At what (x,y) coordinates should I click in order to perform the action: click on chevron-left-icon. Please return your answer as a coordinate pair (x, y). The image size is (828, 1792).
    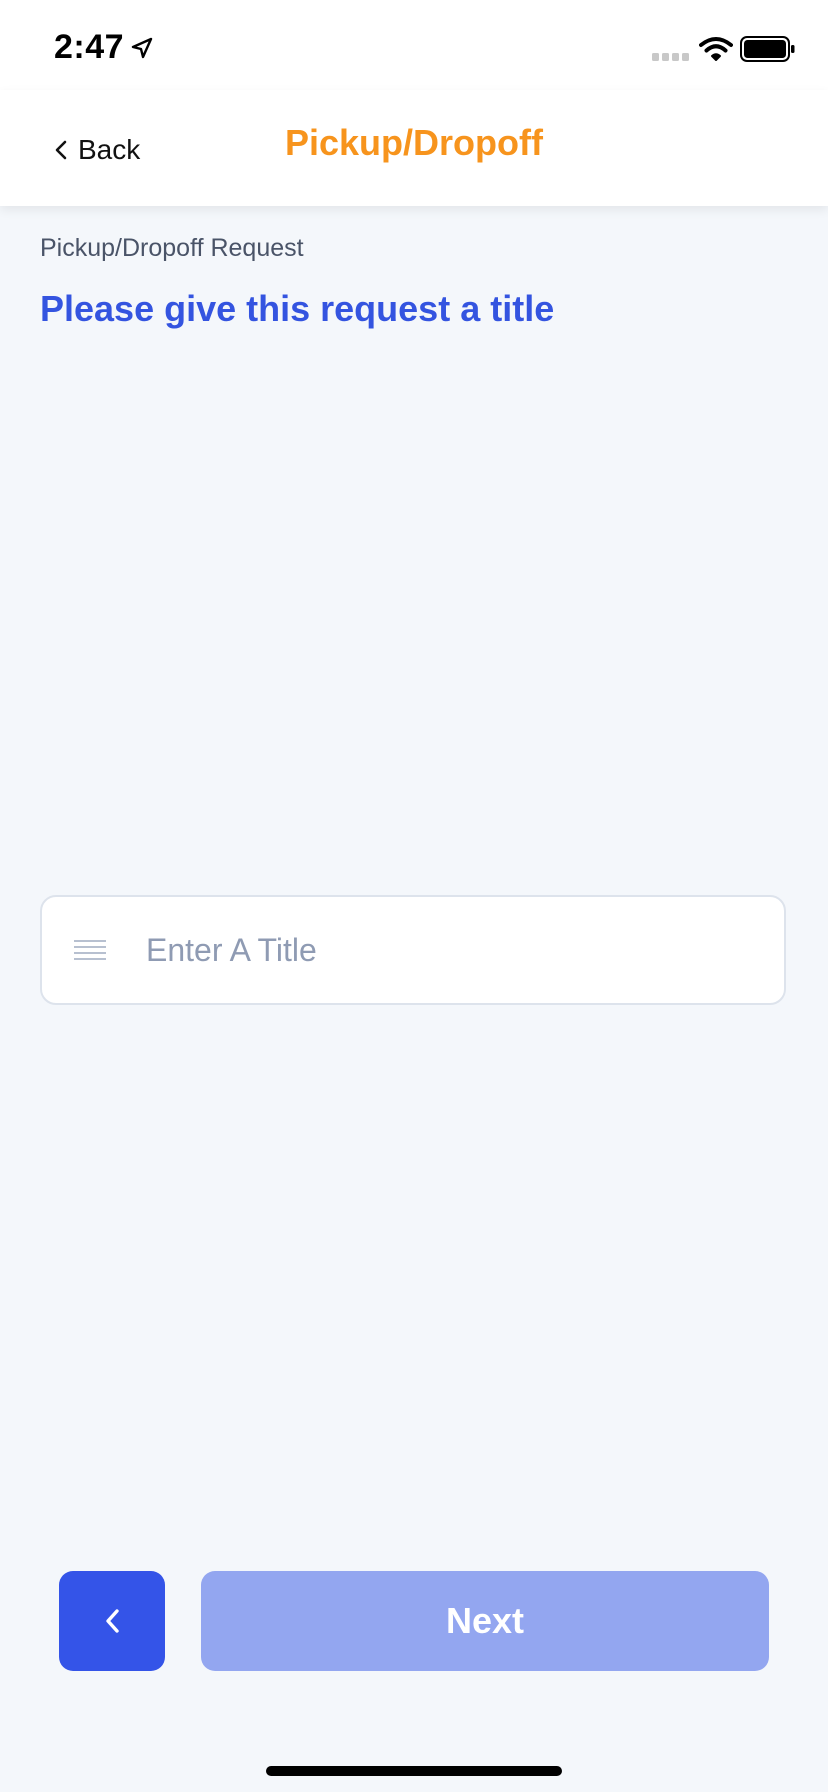
    Looking at the image, I should click on (112, 1621).